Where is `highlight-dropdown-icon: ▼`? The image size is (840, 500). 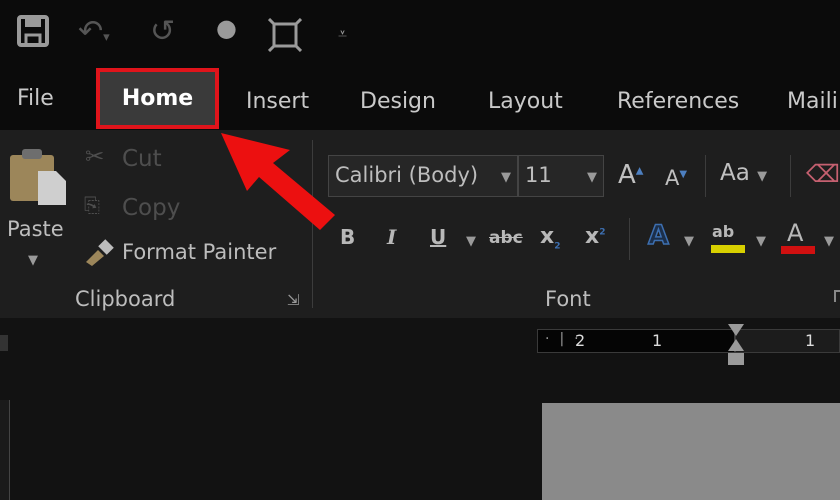 highlight-dropdown-icon: ▼ is located at coordinates (761, 241).